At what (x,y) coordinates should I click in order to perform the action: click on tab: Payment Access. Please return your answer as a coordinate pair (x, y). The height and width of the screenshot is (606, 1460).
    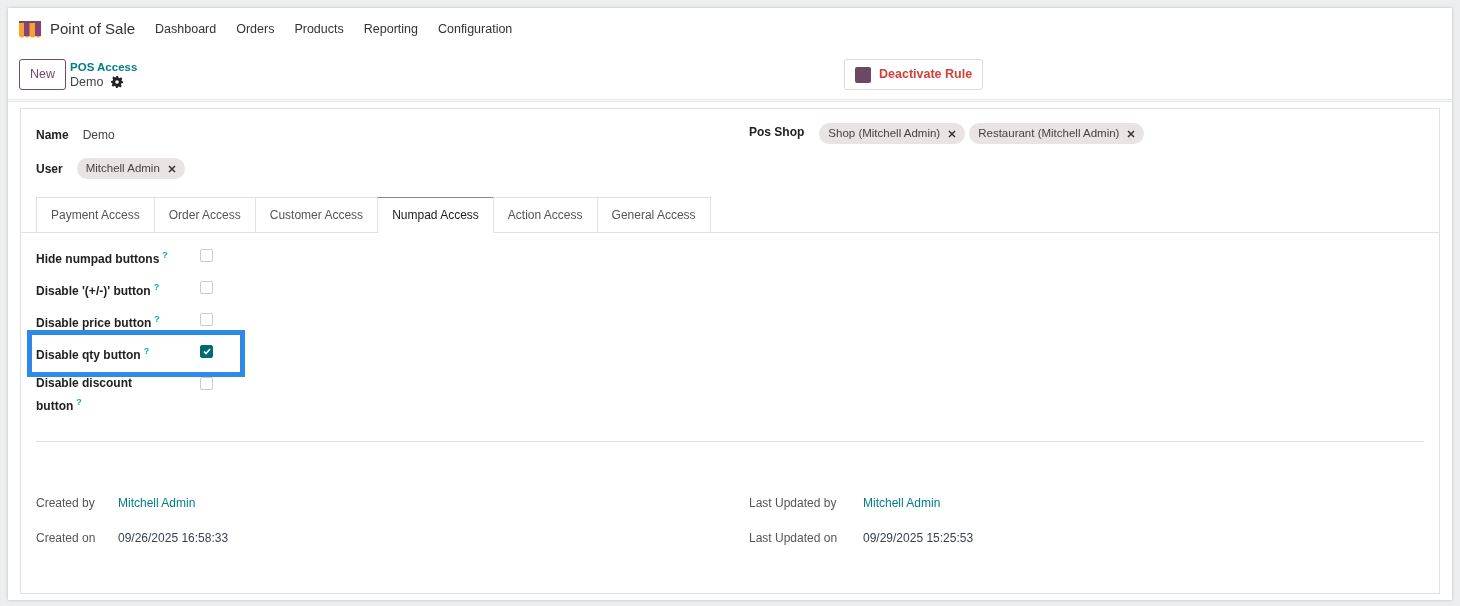
    Looking at the image, I should click on (95, 215).